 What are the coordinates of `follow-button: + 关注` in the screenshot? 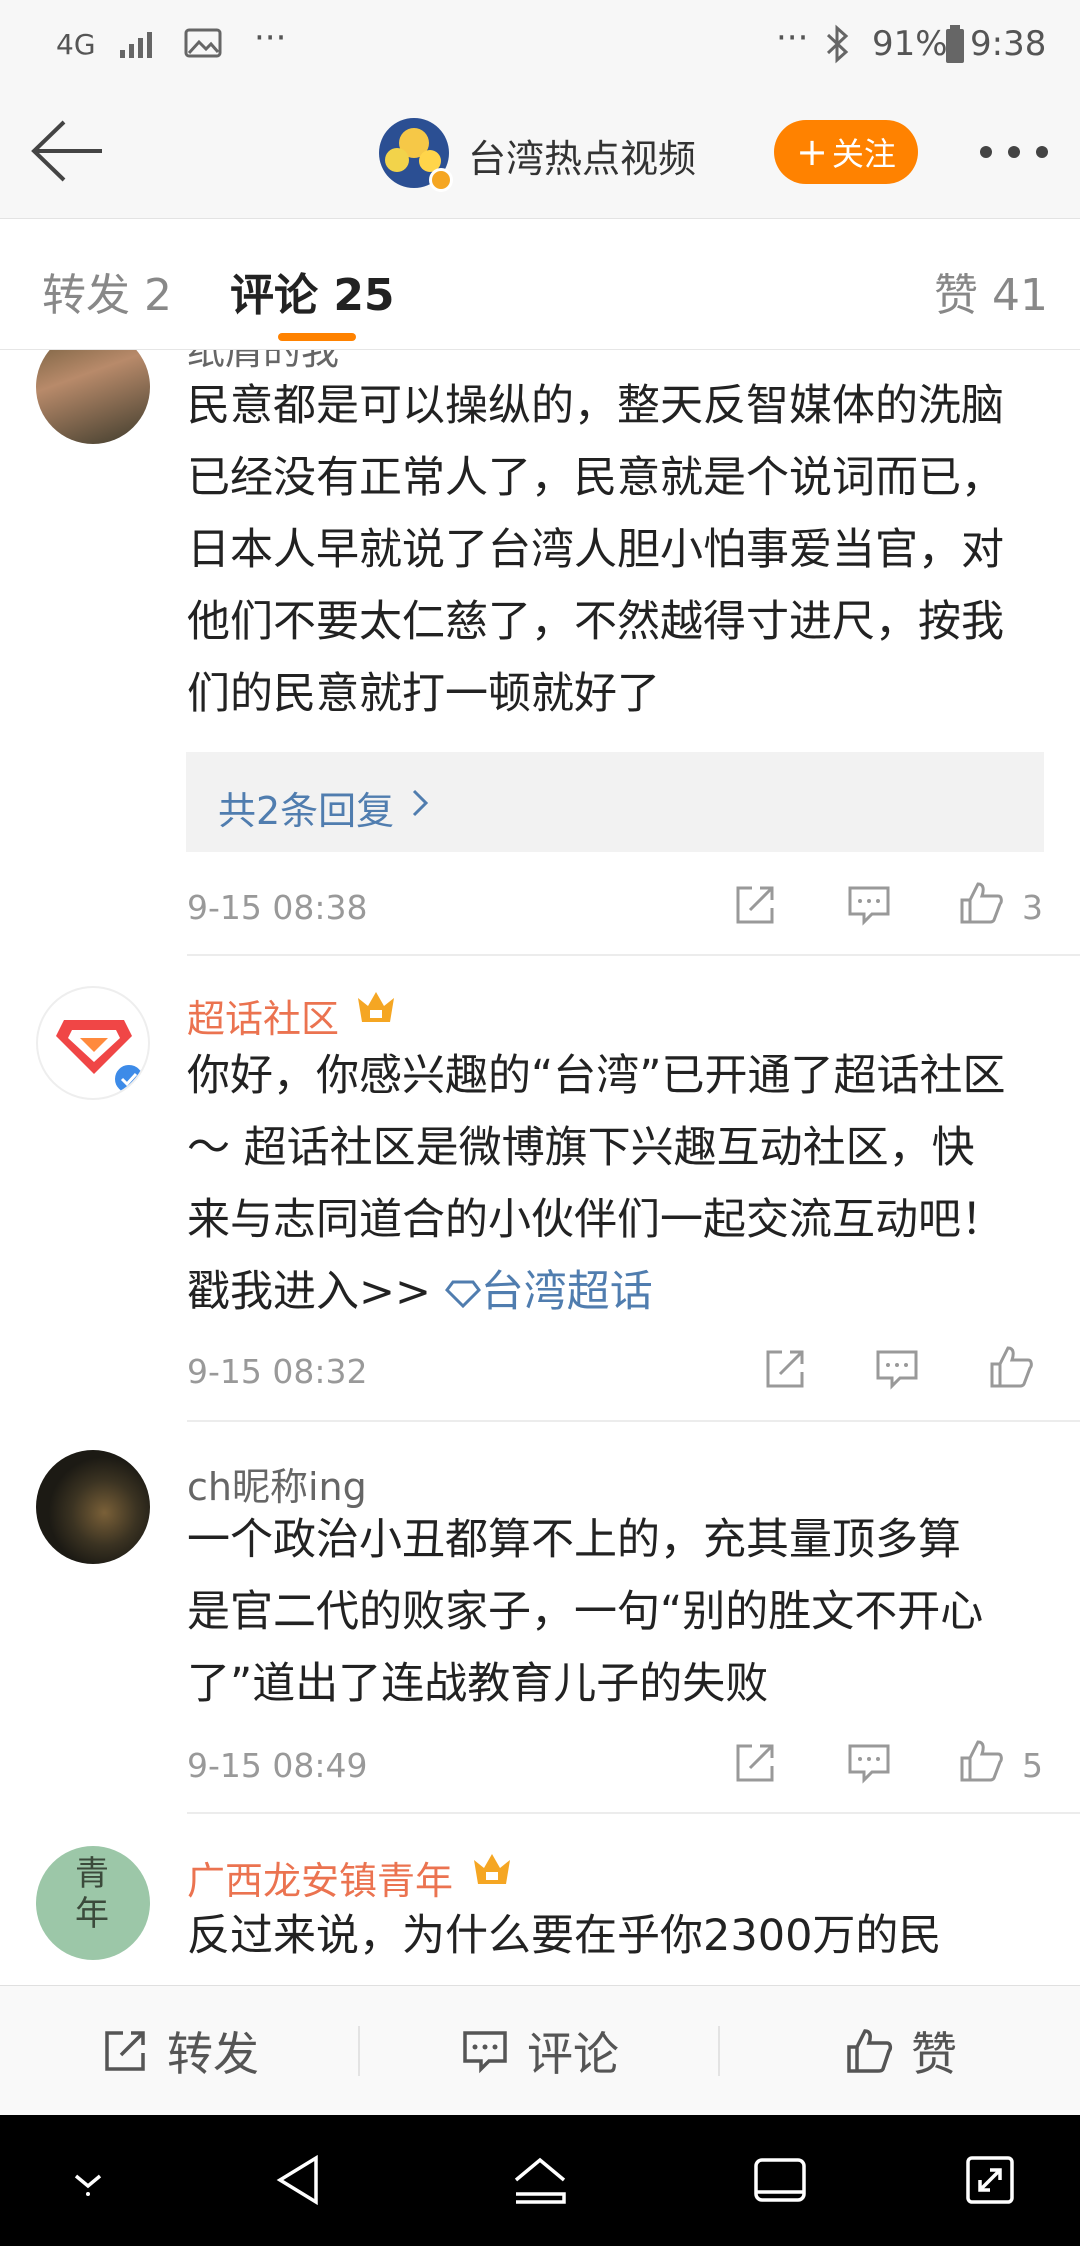 It's located at (846, 152).